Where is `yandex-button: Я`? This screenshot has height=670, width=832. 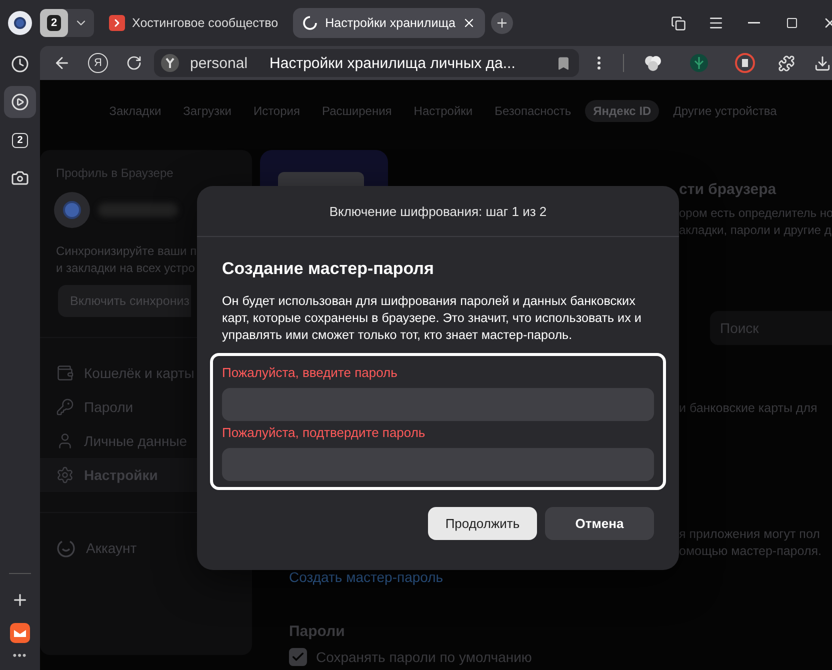
yandex-button: Я is located at coordinates (98, 63).